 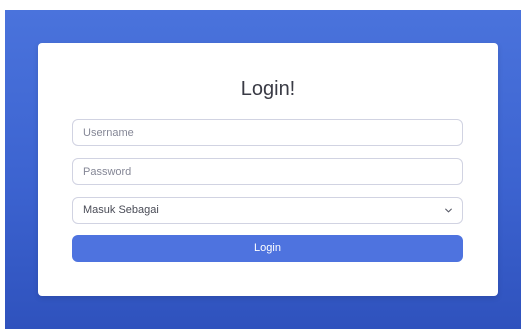 What do you see at coordinates (448, 210) in the screenshot?
I see `chevron-down-icon` at bounding box center [448, 210].